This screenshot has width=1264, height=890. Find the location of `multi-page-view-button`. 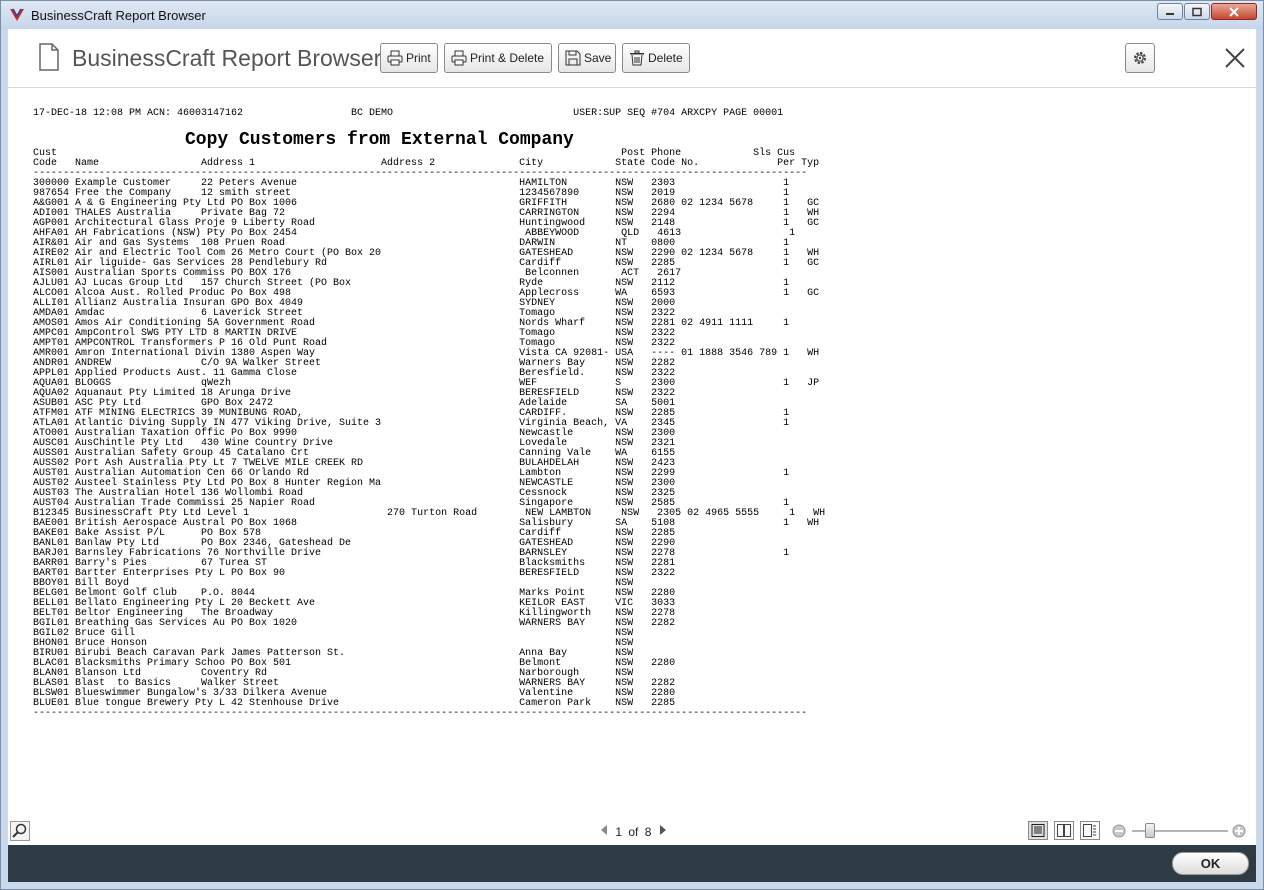

multi-page-view-button is located at coordinates (1090, 830).